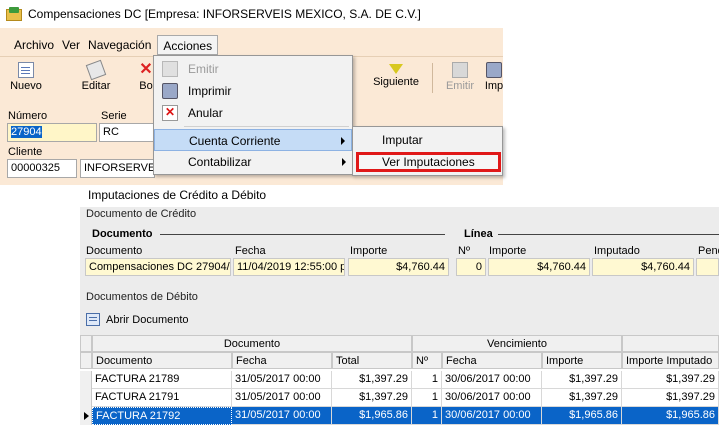  I want to click on numero-value: 27904, so click(26, 132).